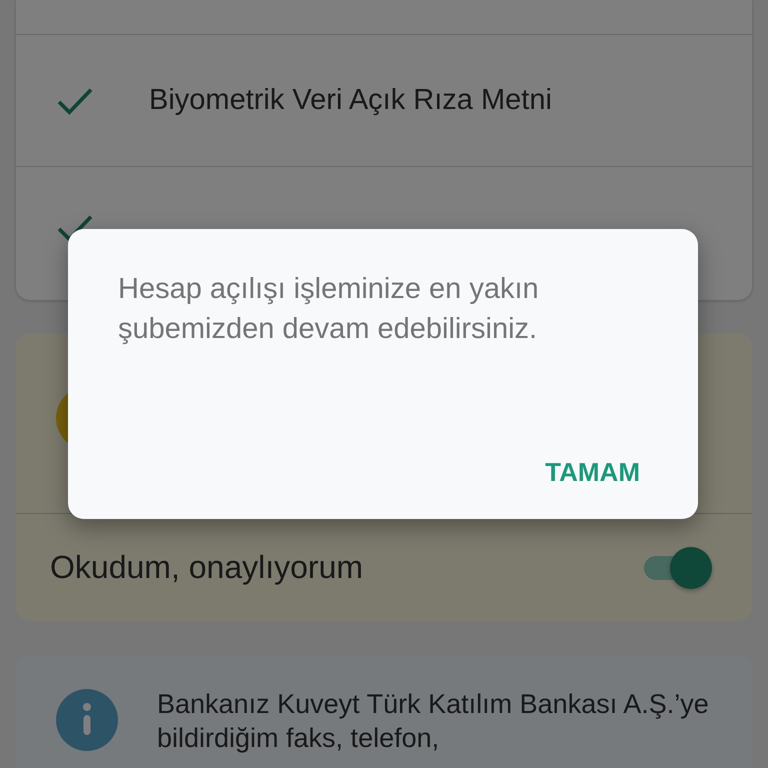 Image resolution: width=768 pixels, height=768 pixels. I want to click on document-link: Biyometrik Veri Açık Rıza Metni, so click(350, 100).